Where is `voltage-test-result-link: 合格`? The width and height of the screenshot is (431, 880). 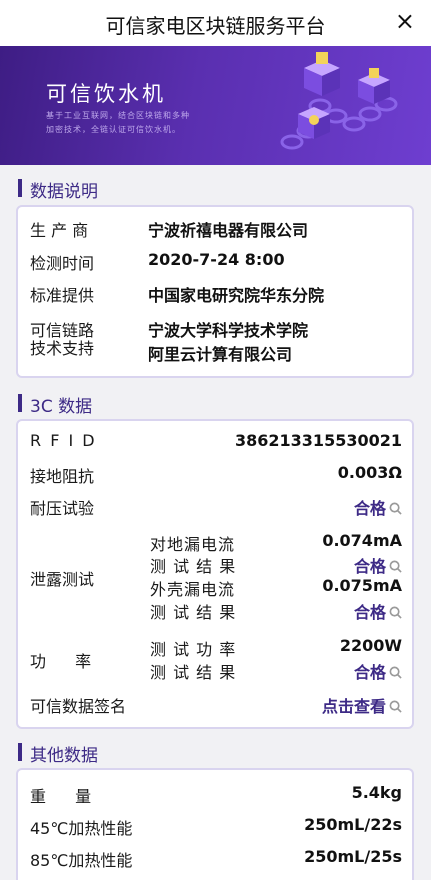
voltage-test-result-link: 合格 is located at coordinates (378, 507).